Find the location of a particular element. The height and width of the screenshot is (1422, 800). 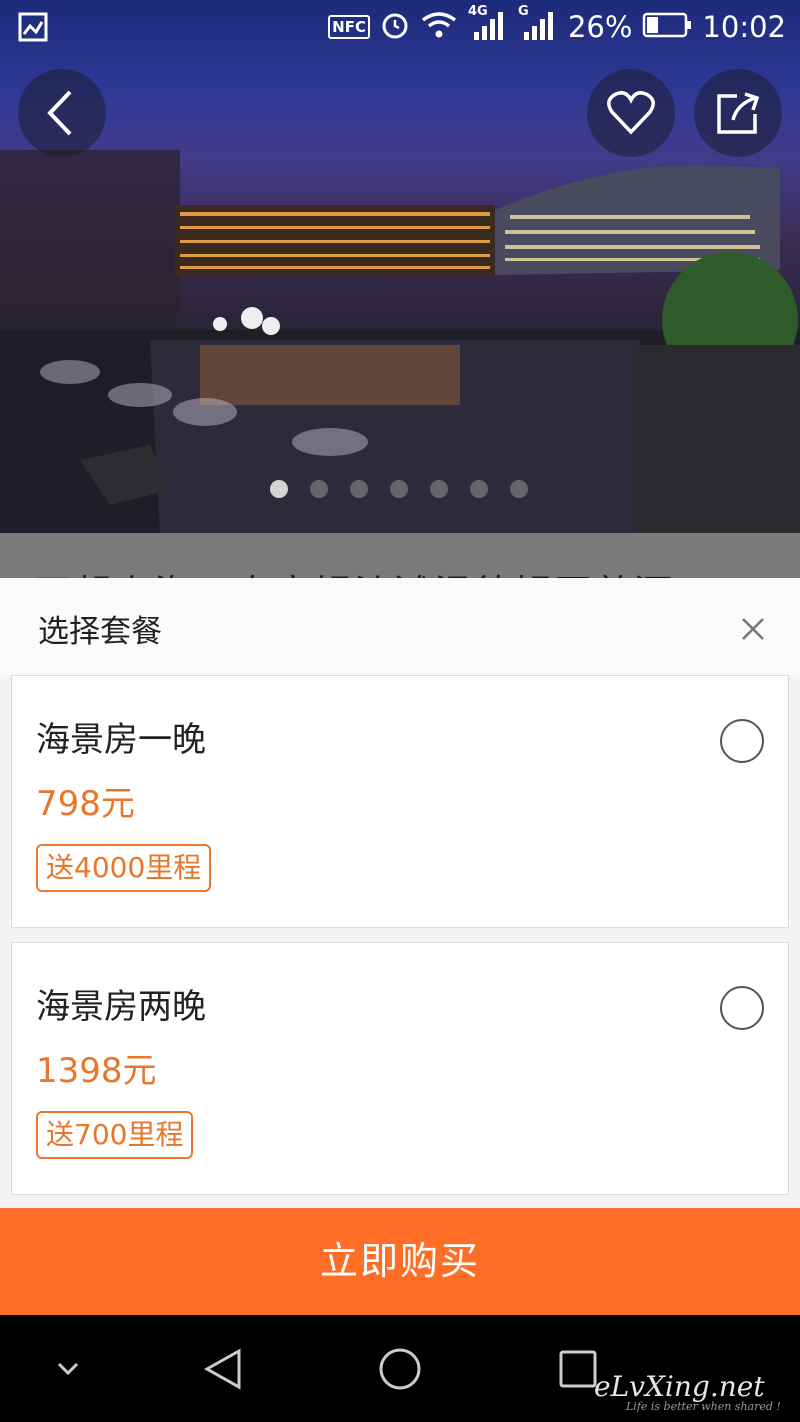

chevron-down-icon is located at coordinates (68, 1368).